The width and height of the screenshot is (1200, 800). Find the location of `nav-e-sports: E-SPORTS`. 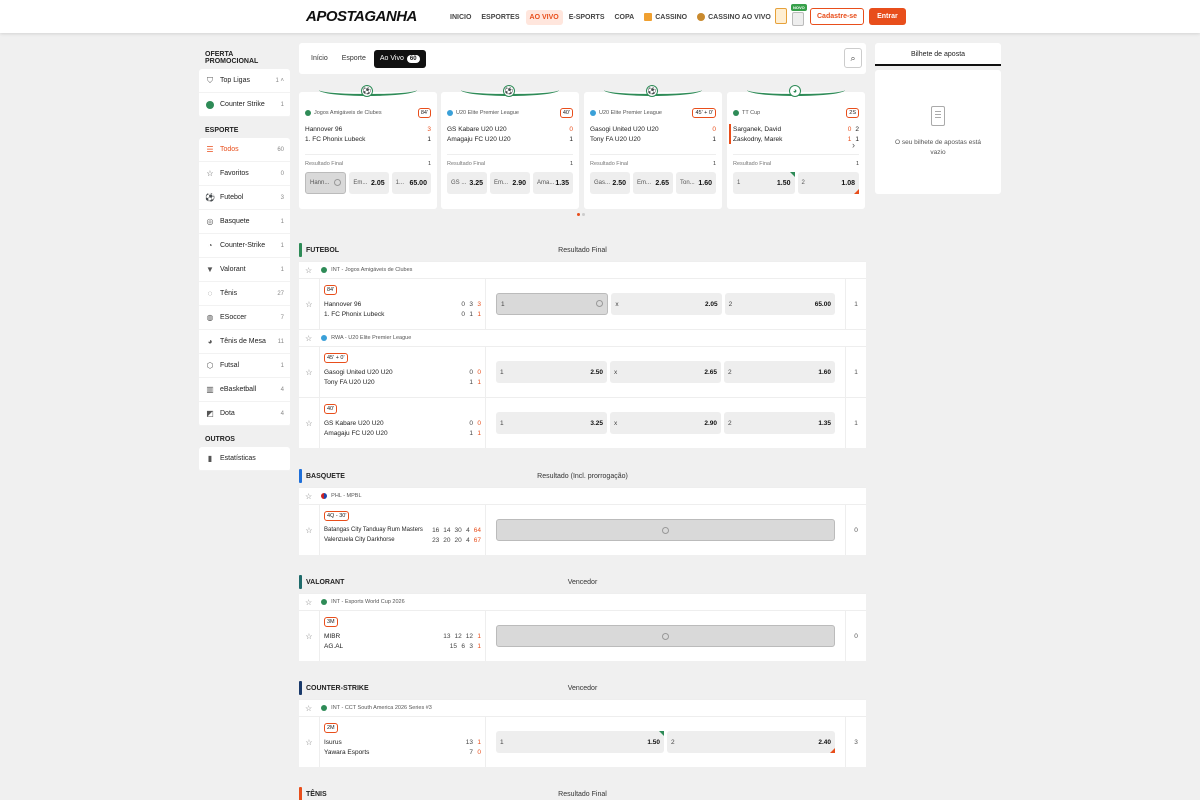

nav-e-sports: E-SPORTS is located at coordinates (587, 17).